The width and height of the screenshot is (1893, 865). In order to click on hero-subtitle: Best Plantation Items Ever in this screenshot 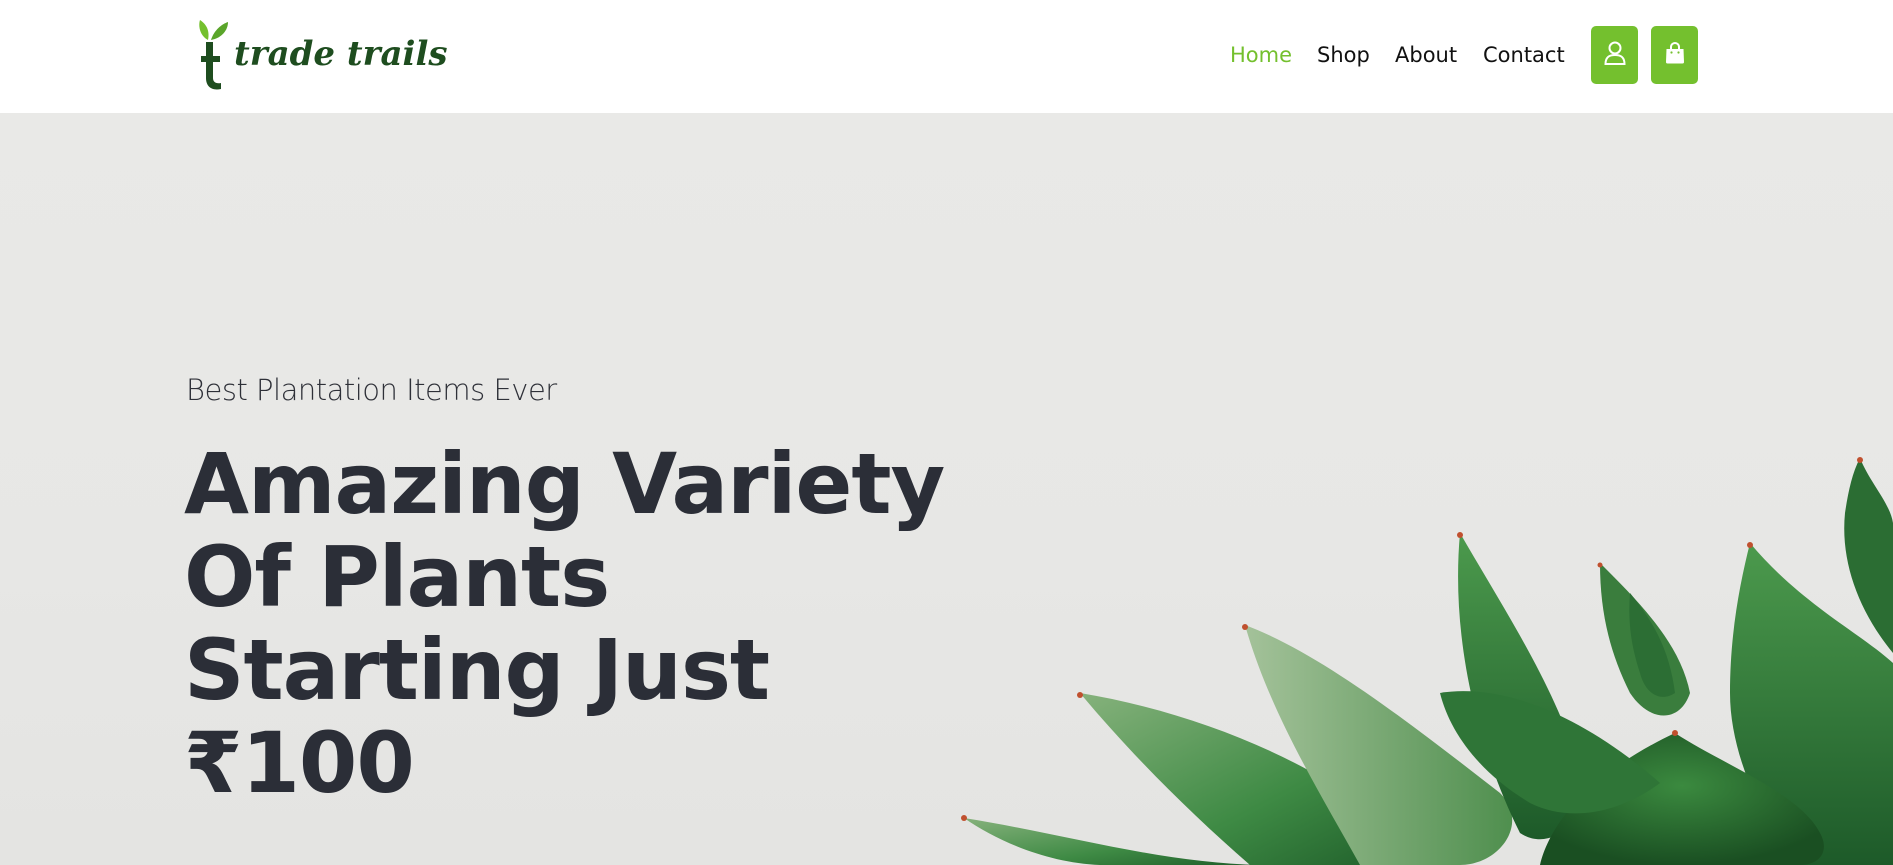, I will do `click(371, 390)`.